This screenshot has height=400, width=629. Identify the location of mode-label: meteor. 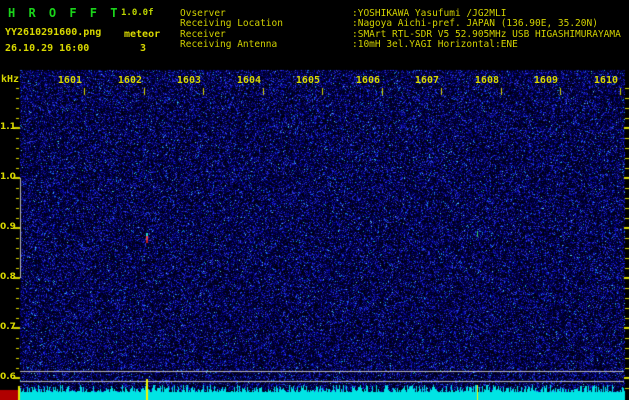
(142, 34).